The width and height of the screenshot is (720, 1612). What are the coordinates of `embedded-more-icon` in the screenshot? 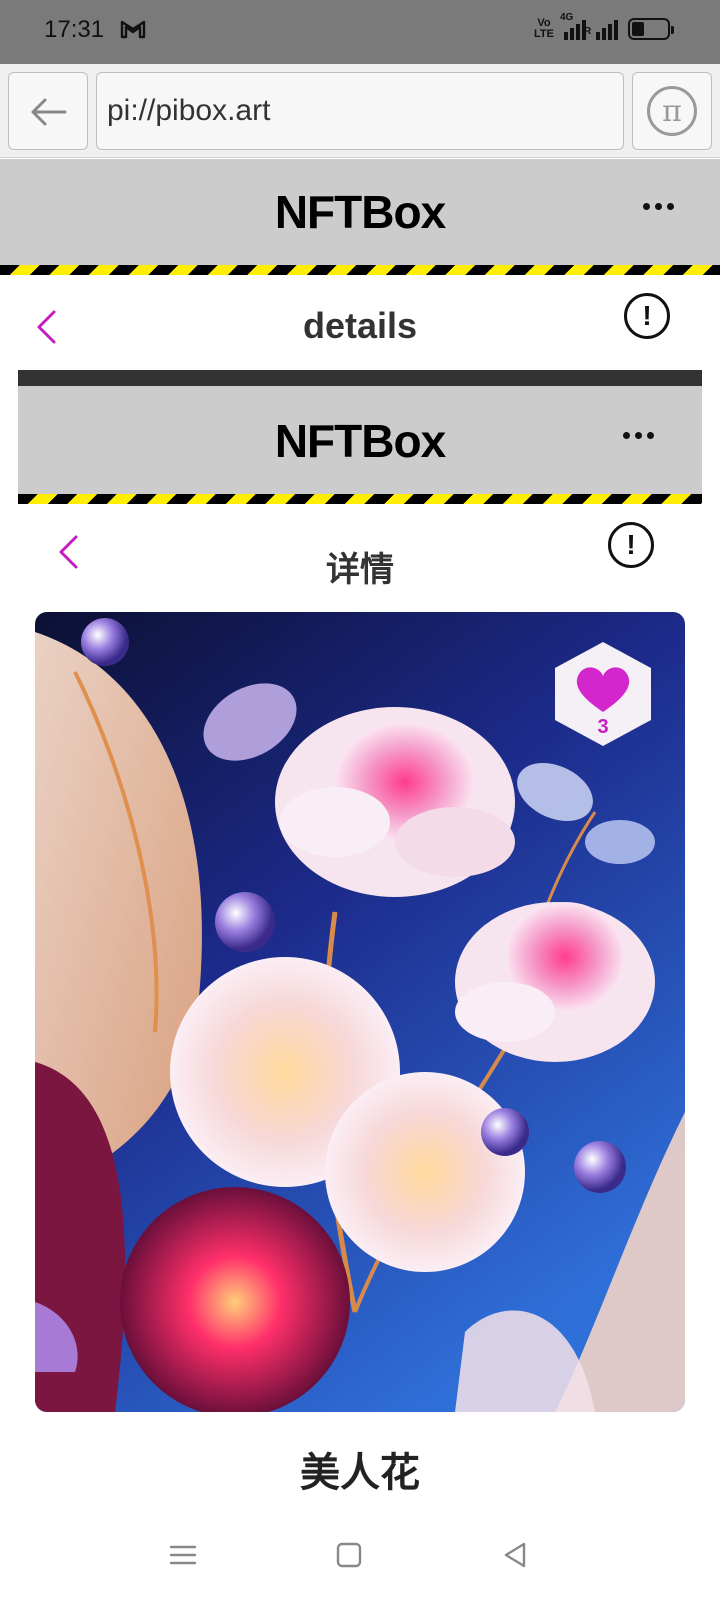 It's located at (638, 435).